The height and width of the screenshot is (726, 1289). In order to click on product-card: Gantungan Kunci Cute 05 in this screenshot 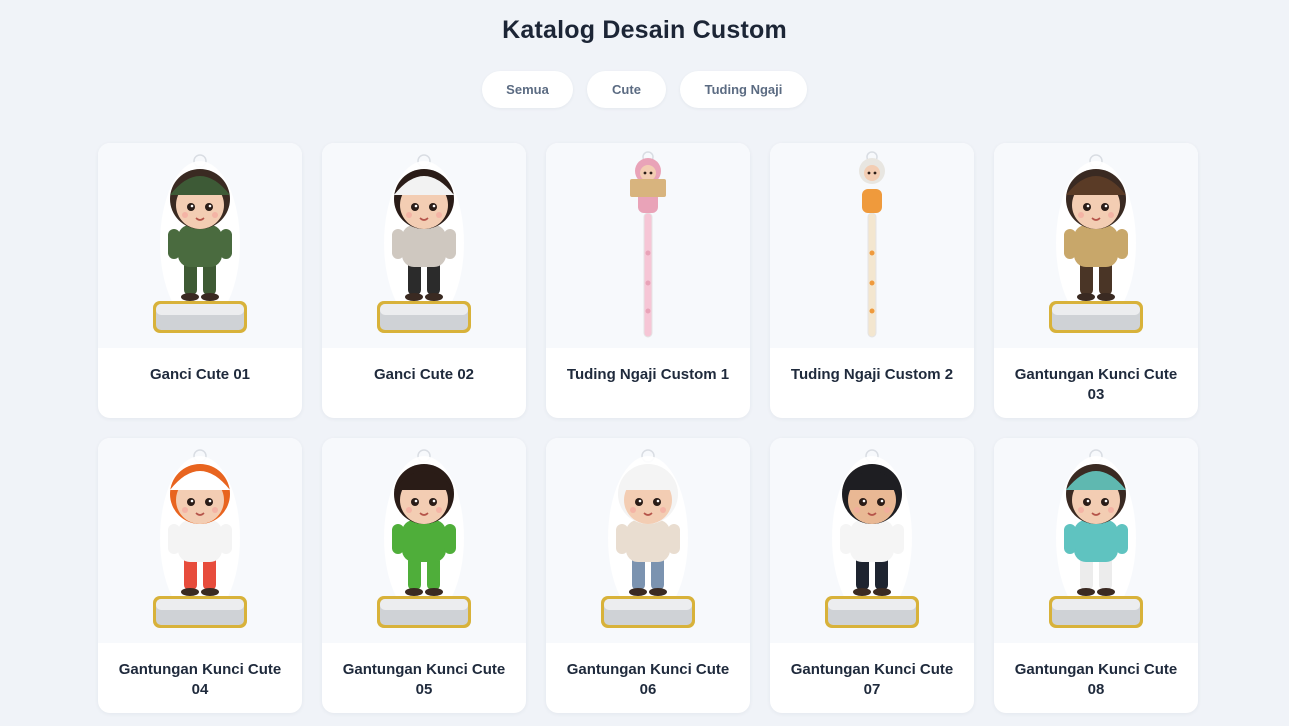, I will do `click(424, 575)`.